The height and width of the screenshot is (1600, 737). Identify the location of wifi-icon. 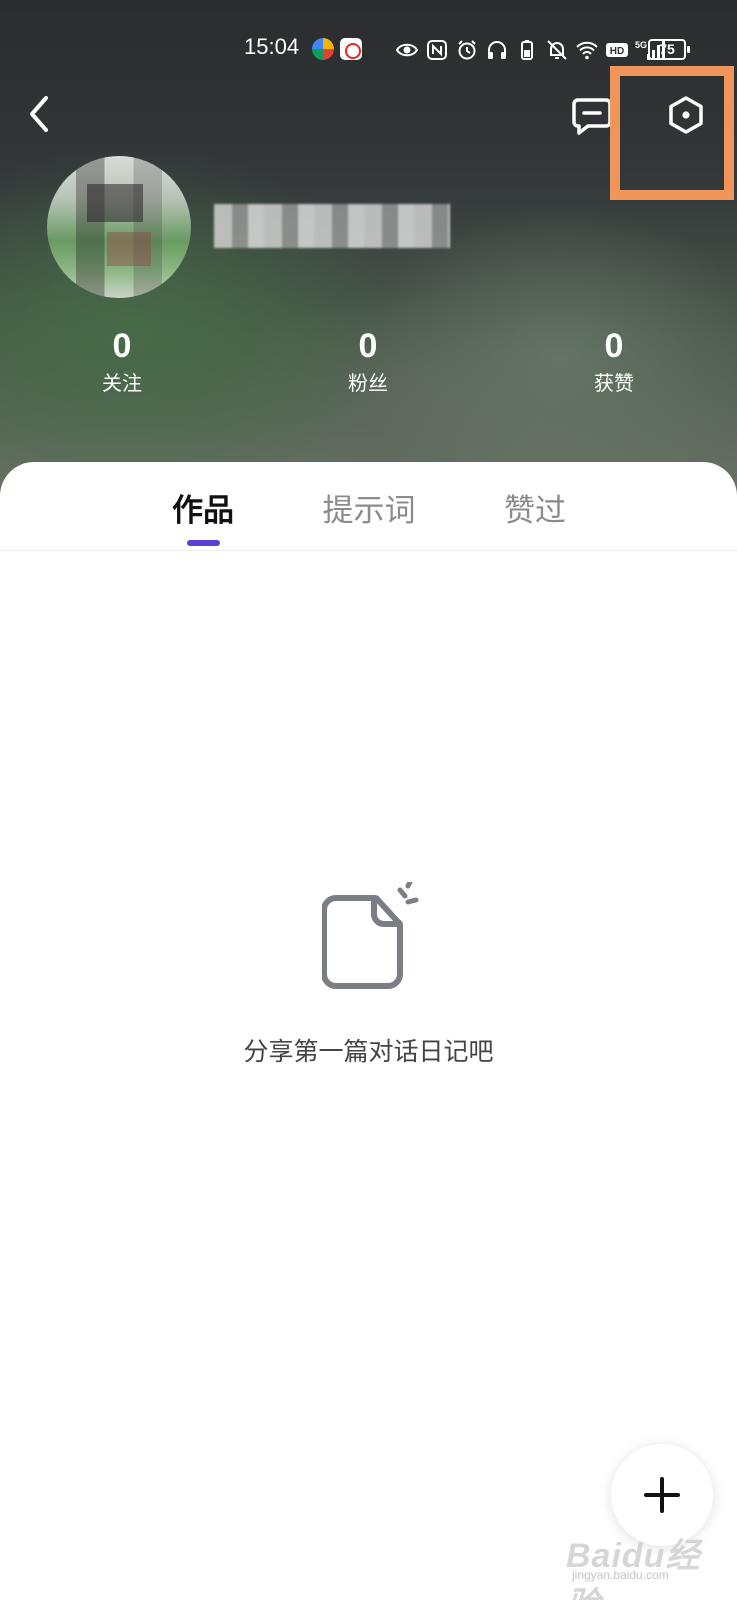
(587, 50).